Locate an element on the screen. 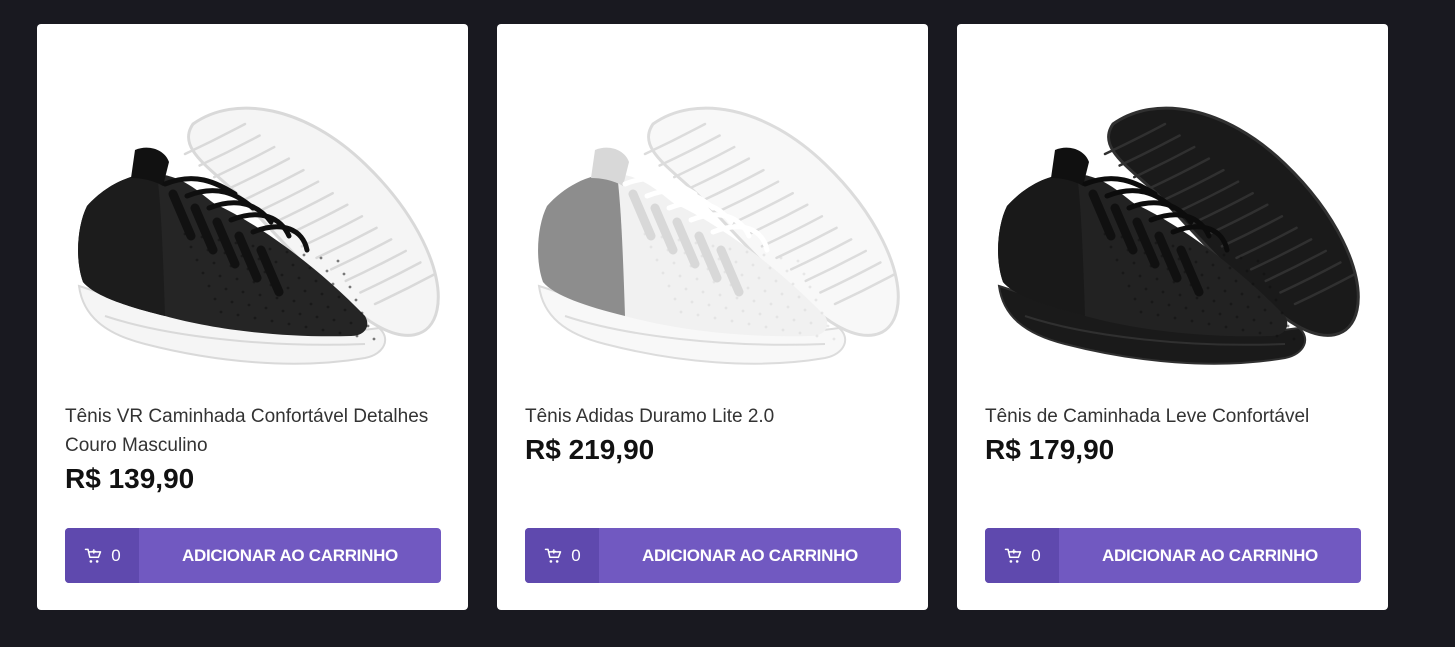 The width and height of the screenshot is (1455, 647). product-title: Tênis de Caminhada Leve Confortável is located at coordinates (1147, 416).